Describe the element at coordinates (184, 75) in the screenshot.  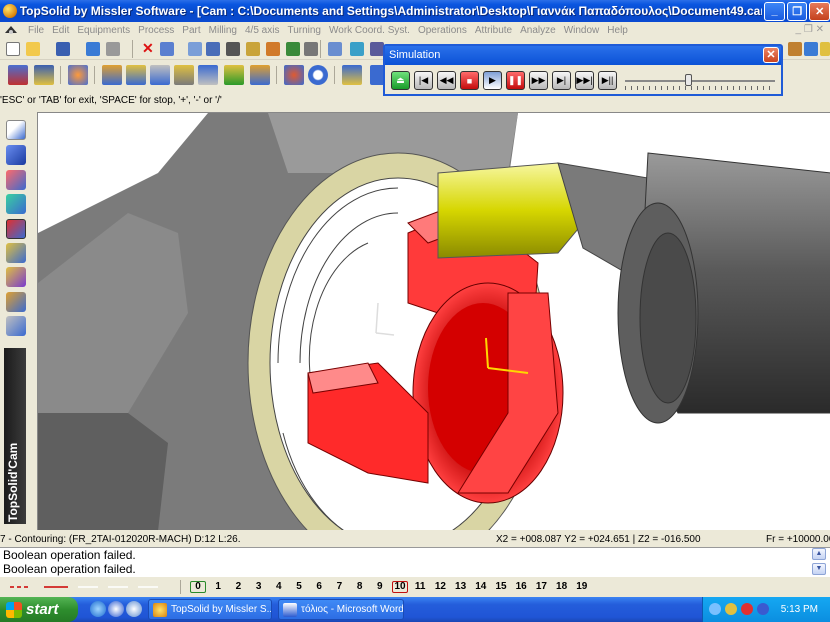
I see `cam-tool-7-icon` at that location.